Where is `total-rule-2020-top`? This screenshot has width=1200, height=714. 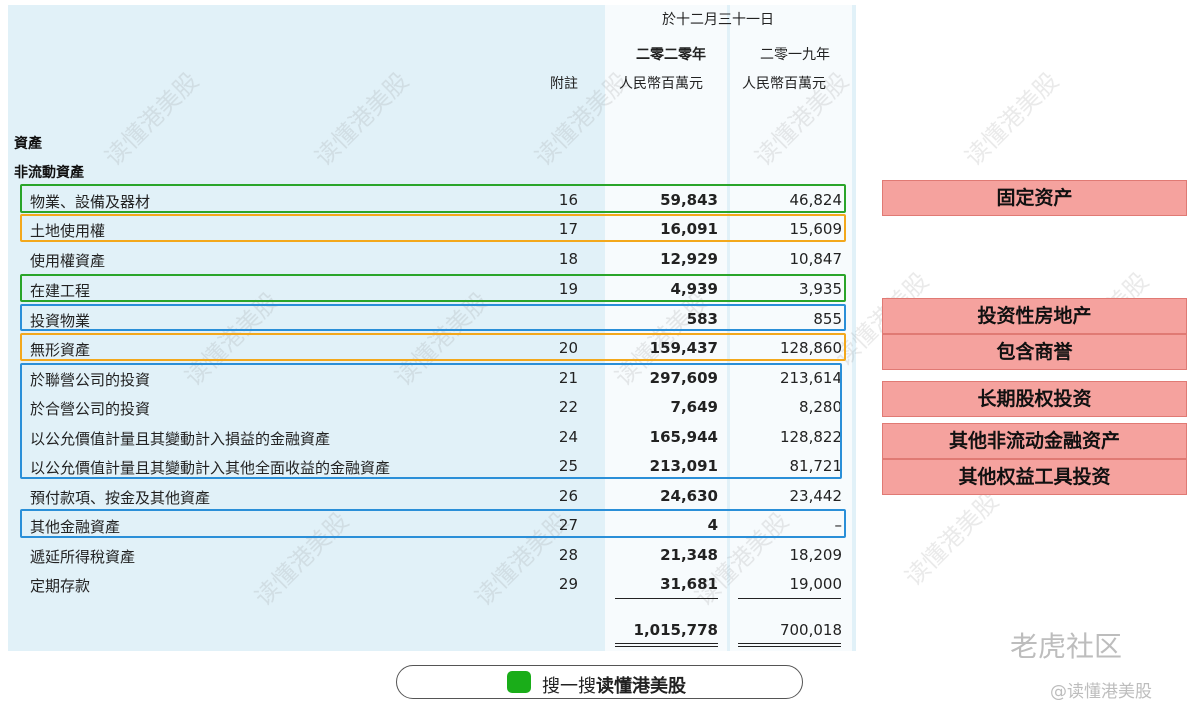 total-rule-2020-top is located at coordinates (666, 643).